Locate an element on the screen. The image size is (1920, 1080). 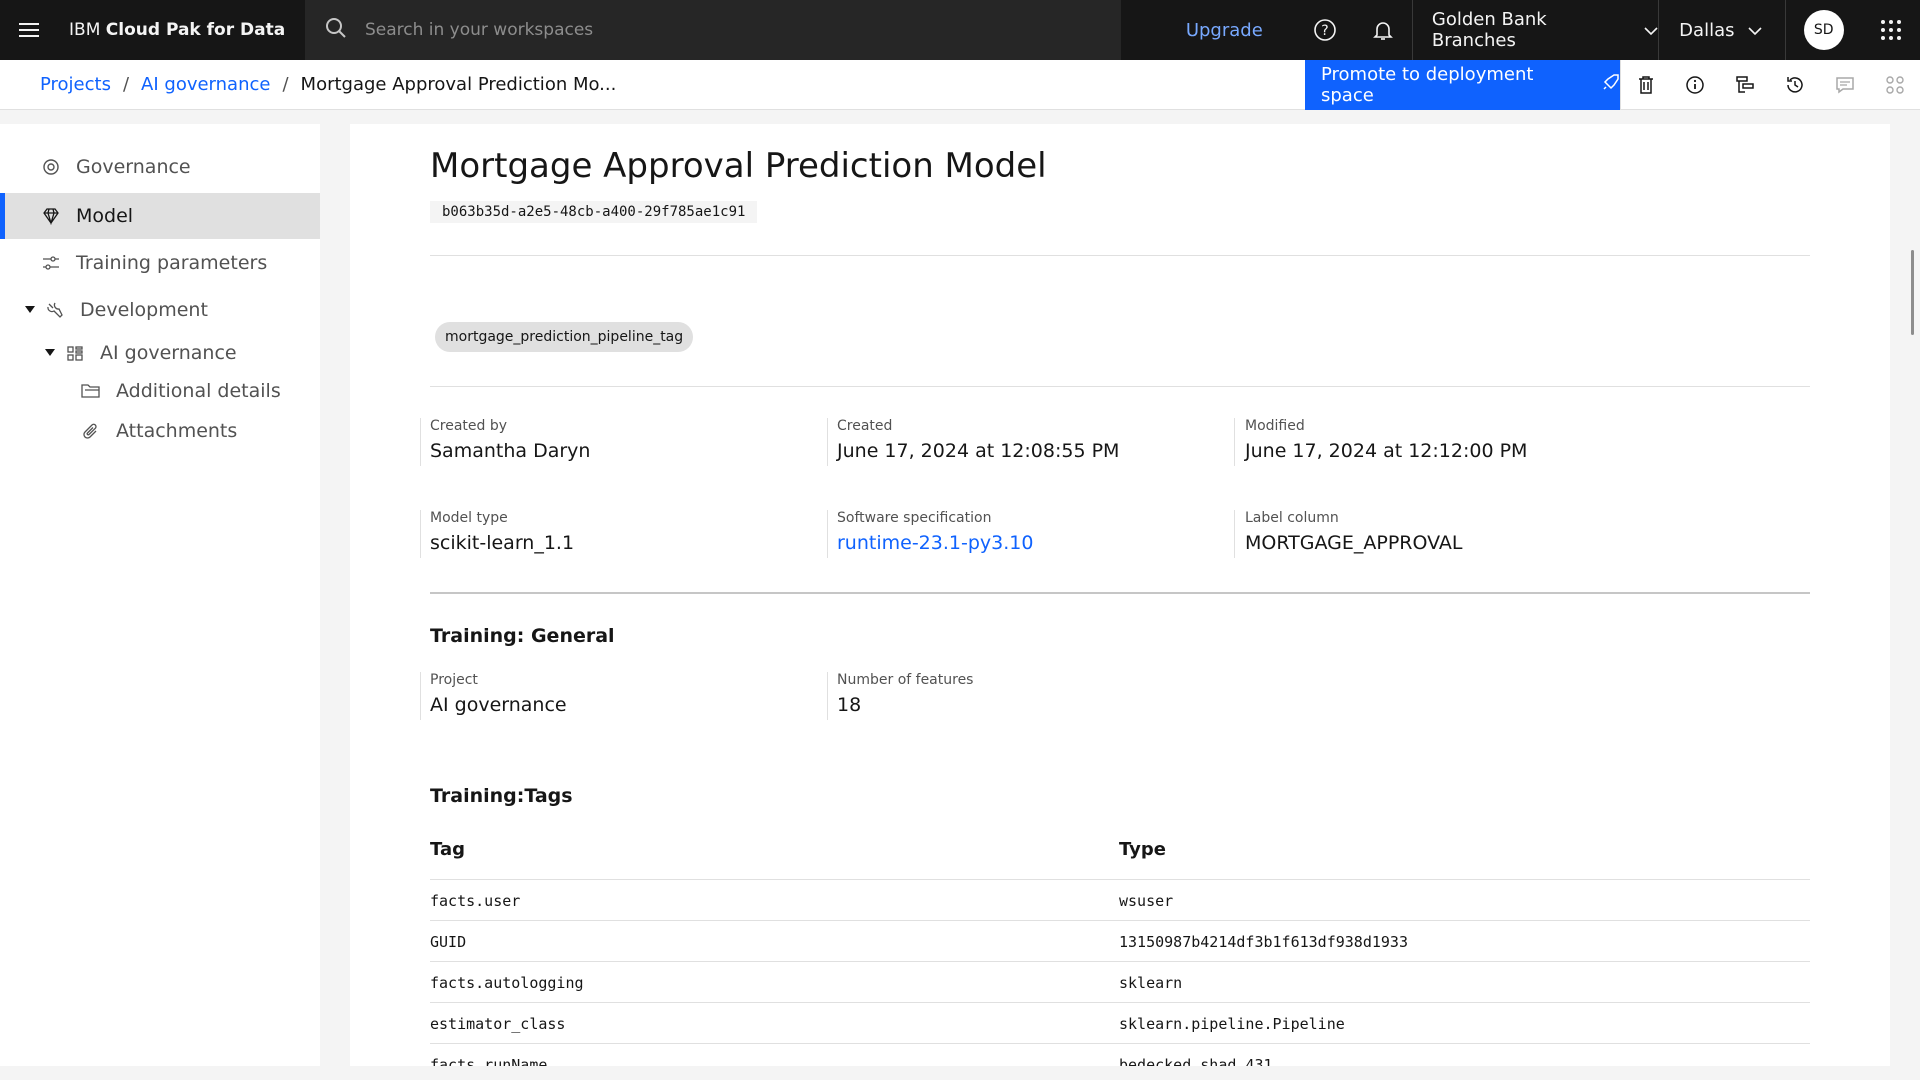
user-profile: SD is located at coordinates (1823, 30).